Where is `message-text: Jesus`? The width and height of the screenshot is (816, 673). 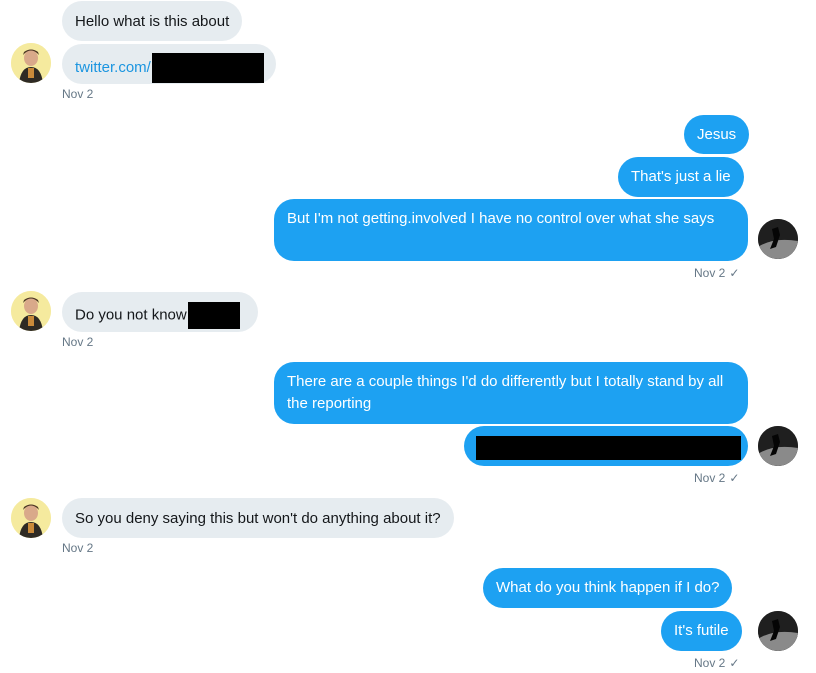
message-text: Jesus is located at coordinates (717, 134).